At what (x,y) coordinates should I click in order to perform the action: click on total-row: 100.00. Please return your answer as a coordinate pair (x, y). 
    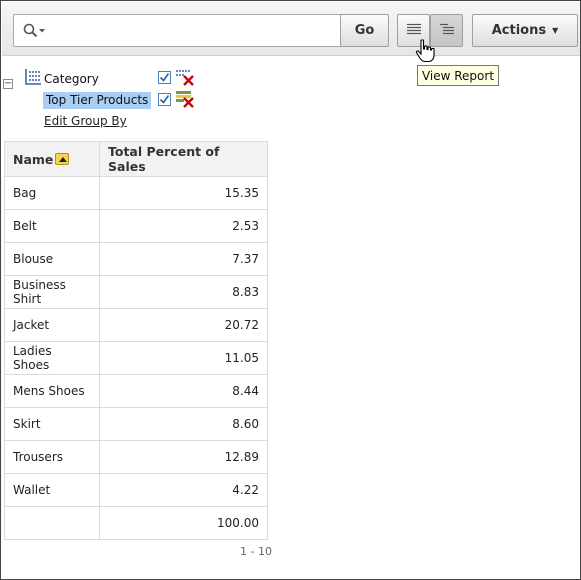
    Looking at the image, I should click on (136, 523).